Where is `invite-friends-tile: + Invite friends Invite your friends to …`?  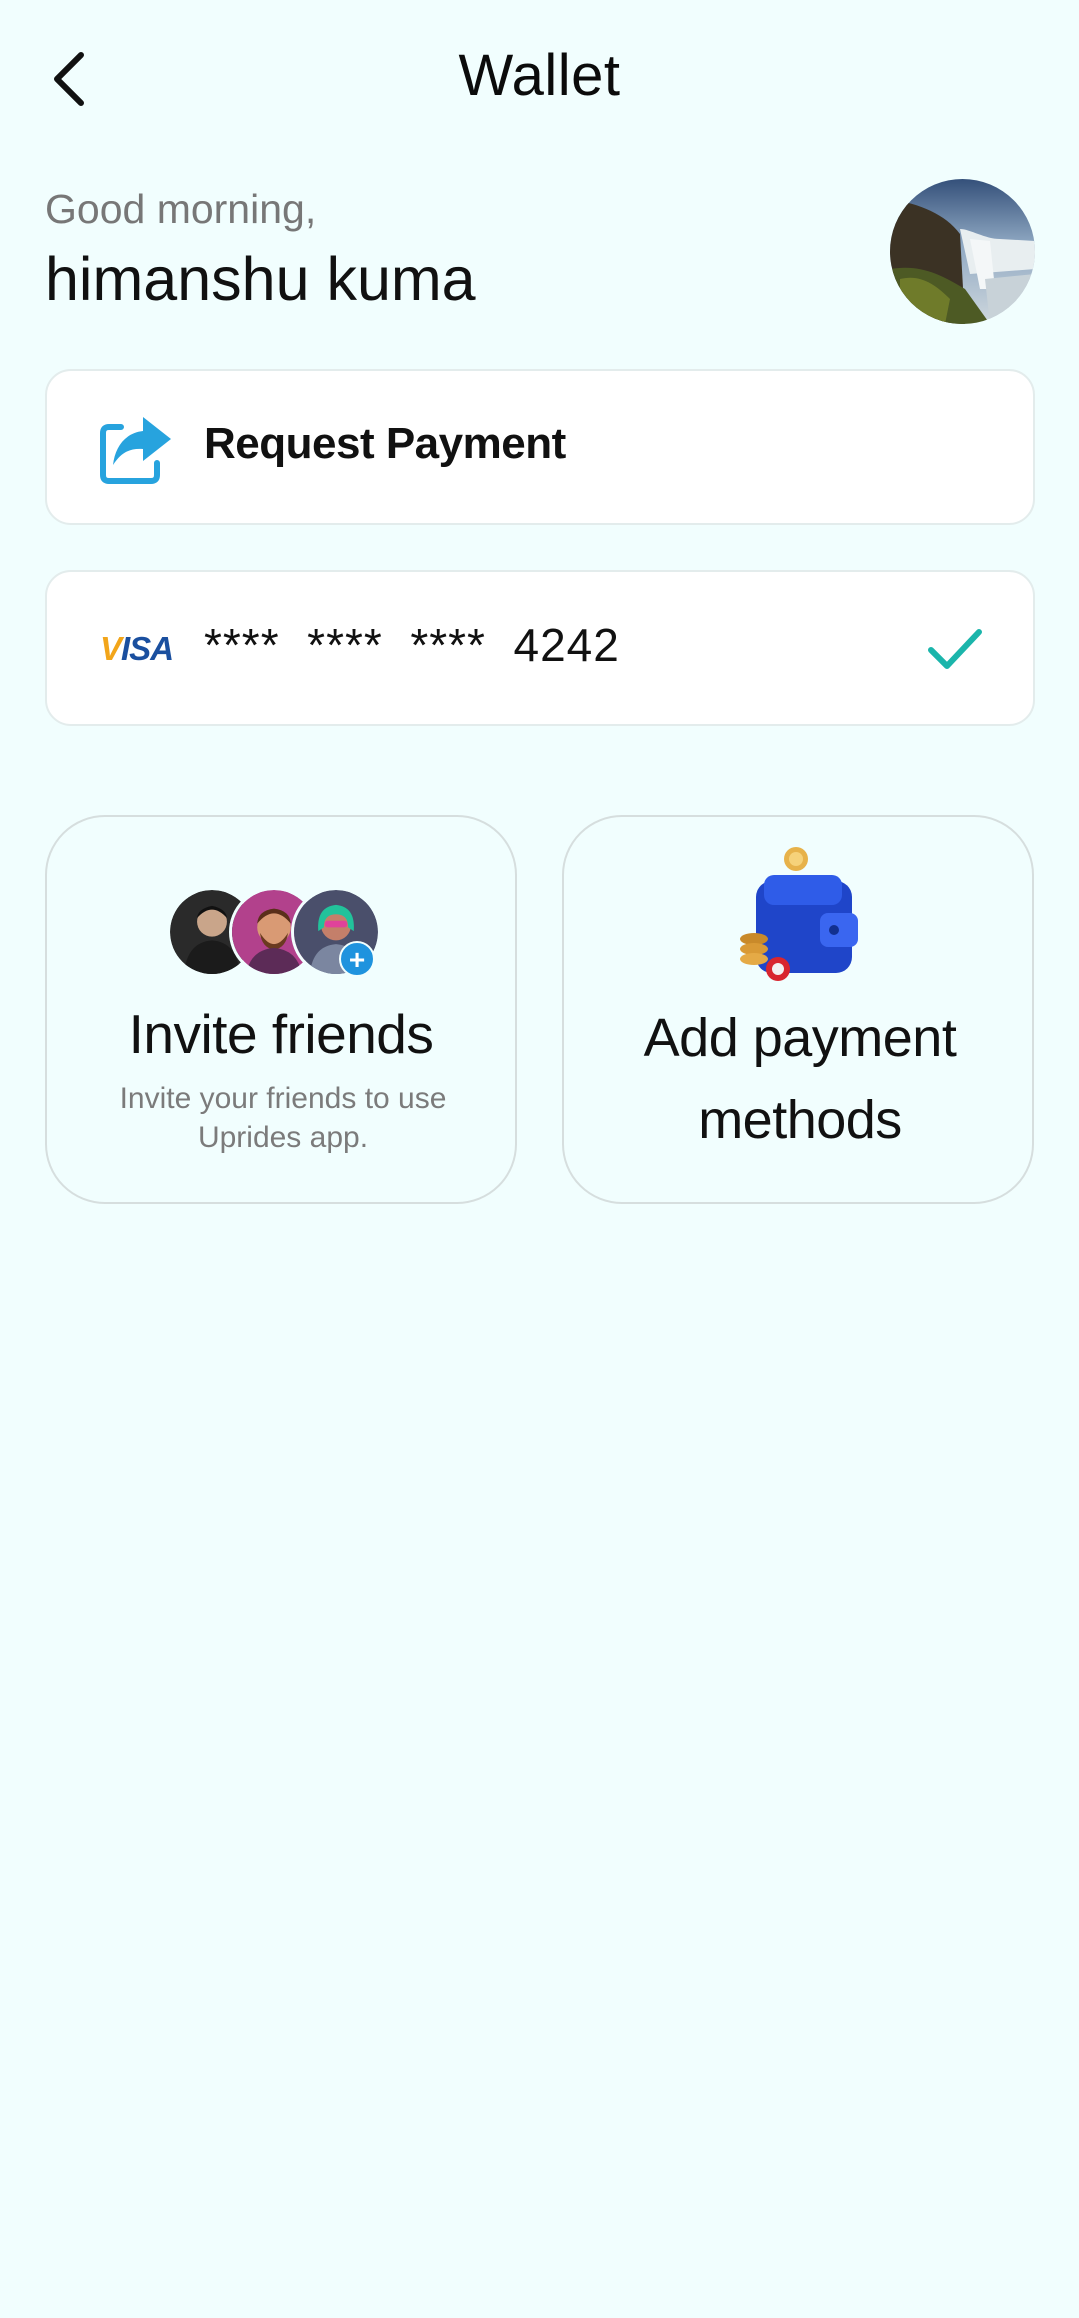 invite-friends-tile: + Invite friends Invite your friends to … is located at coordinates (281, 1009).